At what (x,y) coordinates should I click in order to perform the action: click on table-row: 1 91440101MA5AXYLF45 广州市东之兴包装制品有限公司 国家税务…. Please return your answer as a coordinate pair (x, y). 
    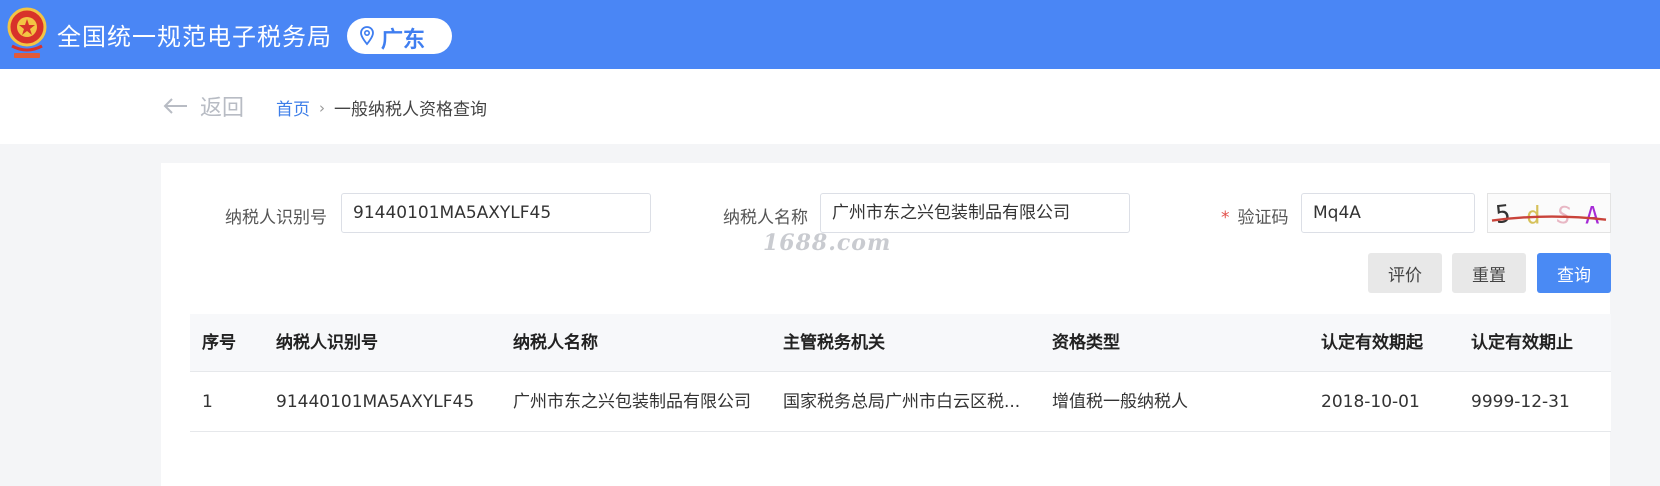
    Looking at the image, I should click on (900, 402).